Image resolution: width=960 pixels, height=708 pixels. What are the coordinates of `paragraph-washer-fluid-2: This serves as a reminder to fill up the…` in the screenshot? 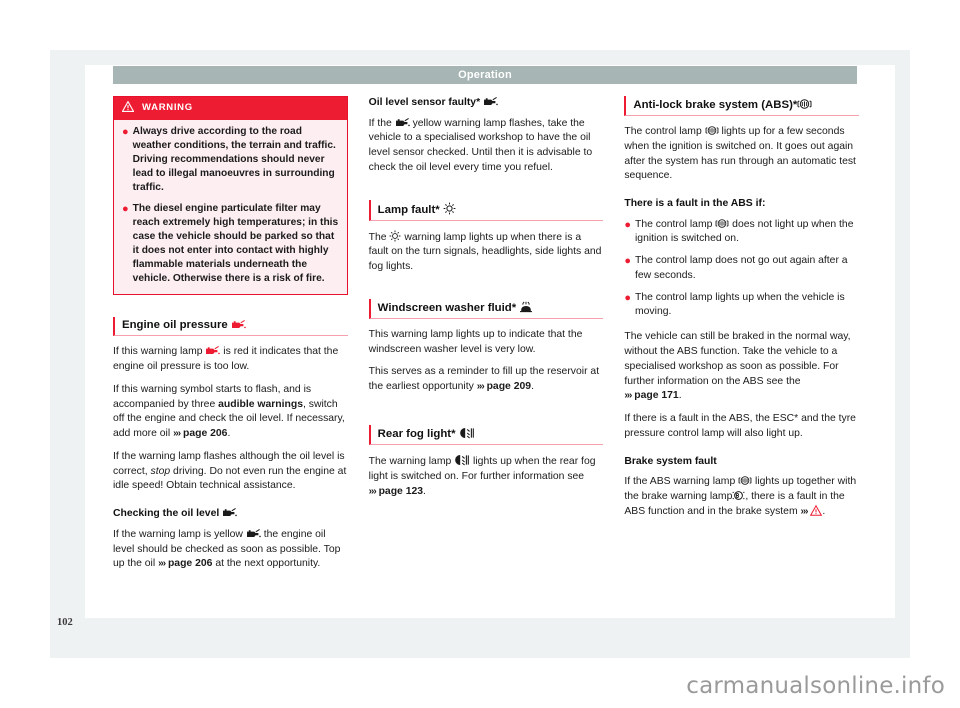 It's located at (486, 380).